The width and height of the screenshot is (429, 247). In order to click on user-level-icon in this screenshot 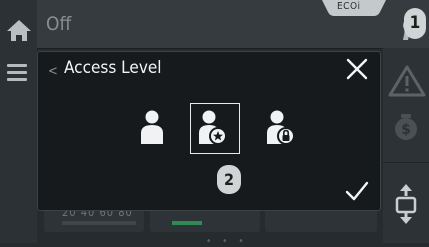, I will do `click(152, 127)`.